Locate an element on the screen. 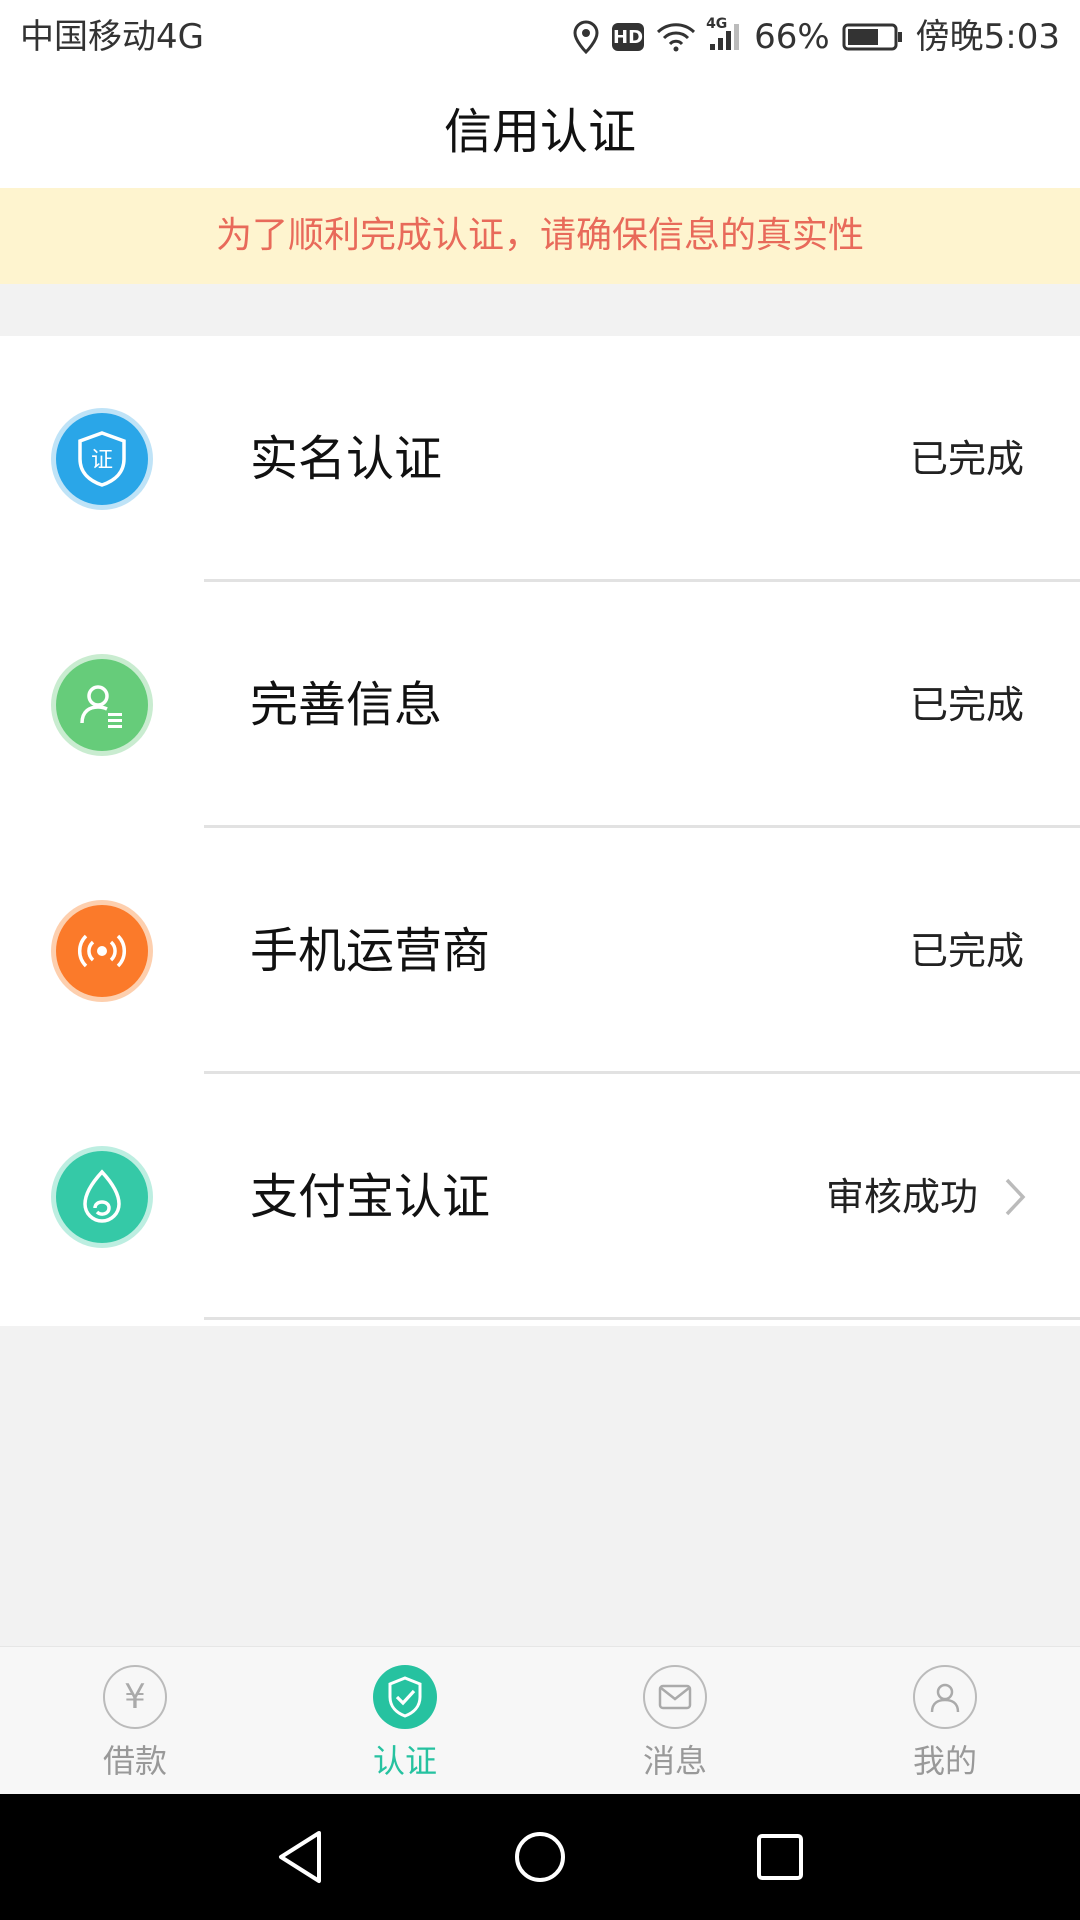  cert-status: 审核成功 is located at coordinates (901, 1197).